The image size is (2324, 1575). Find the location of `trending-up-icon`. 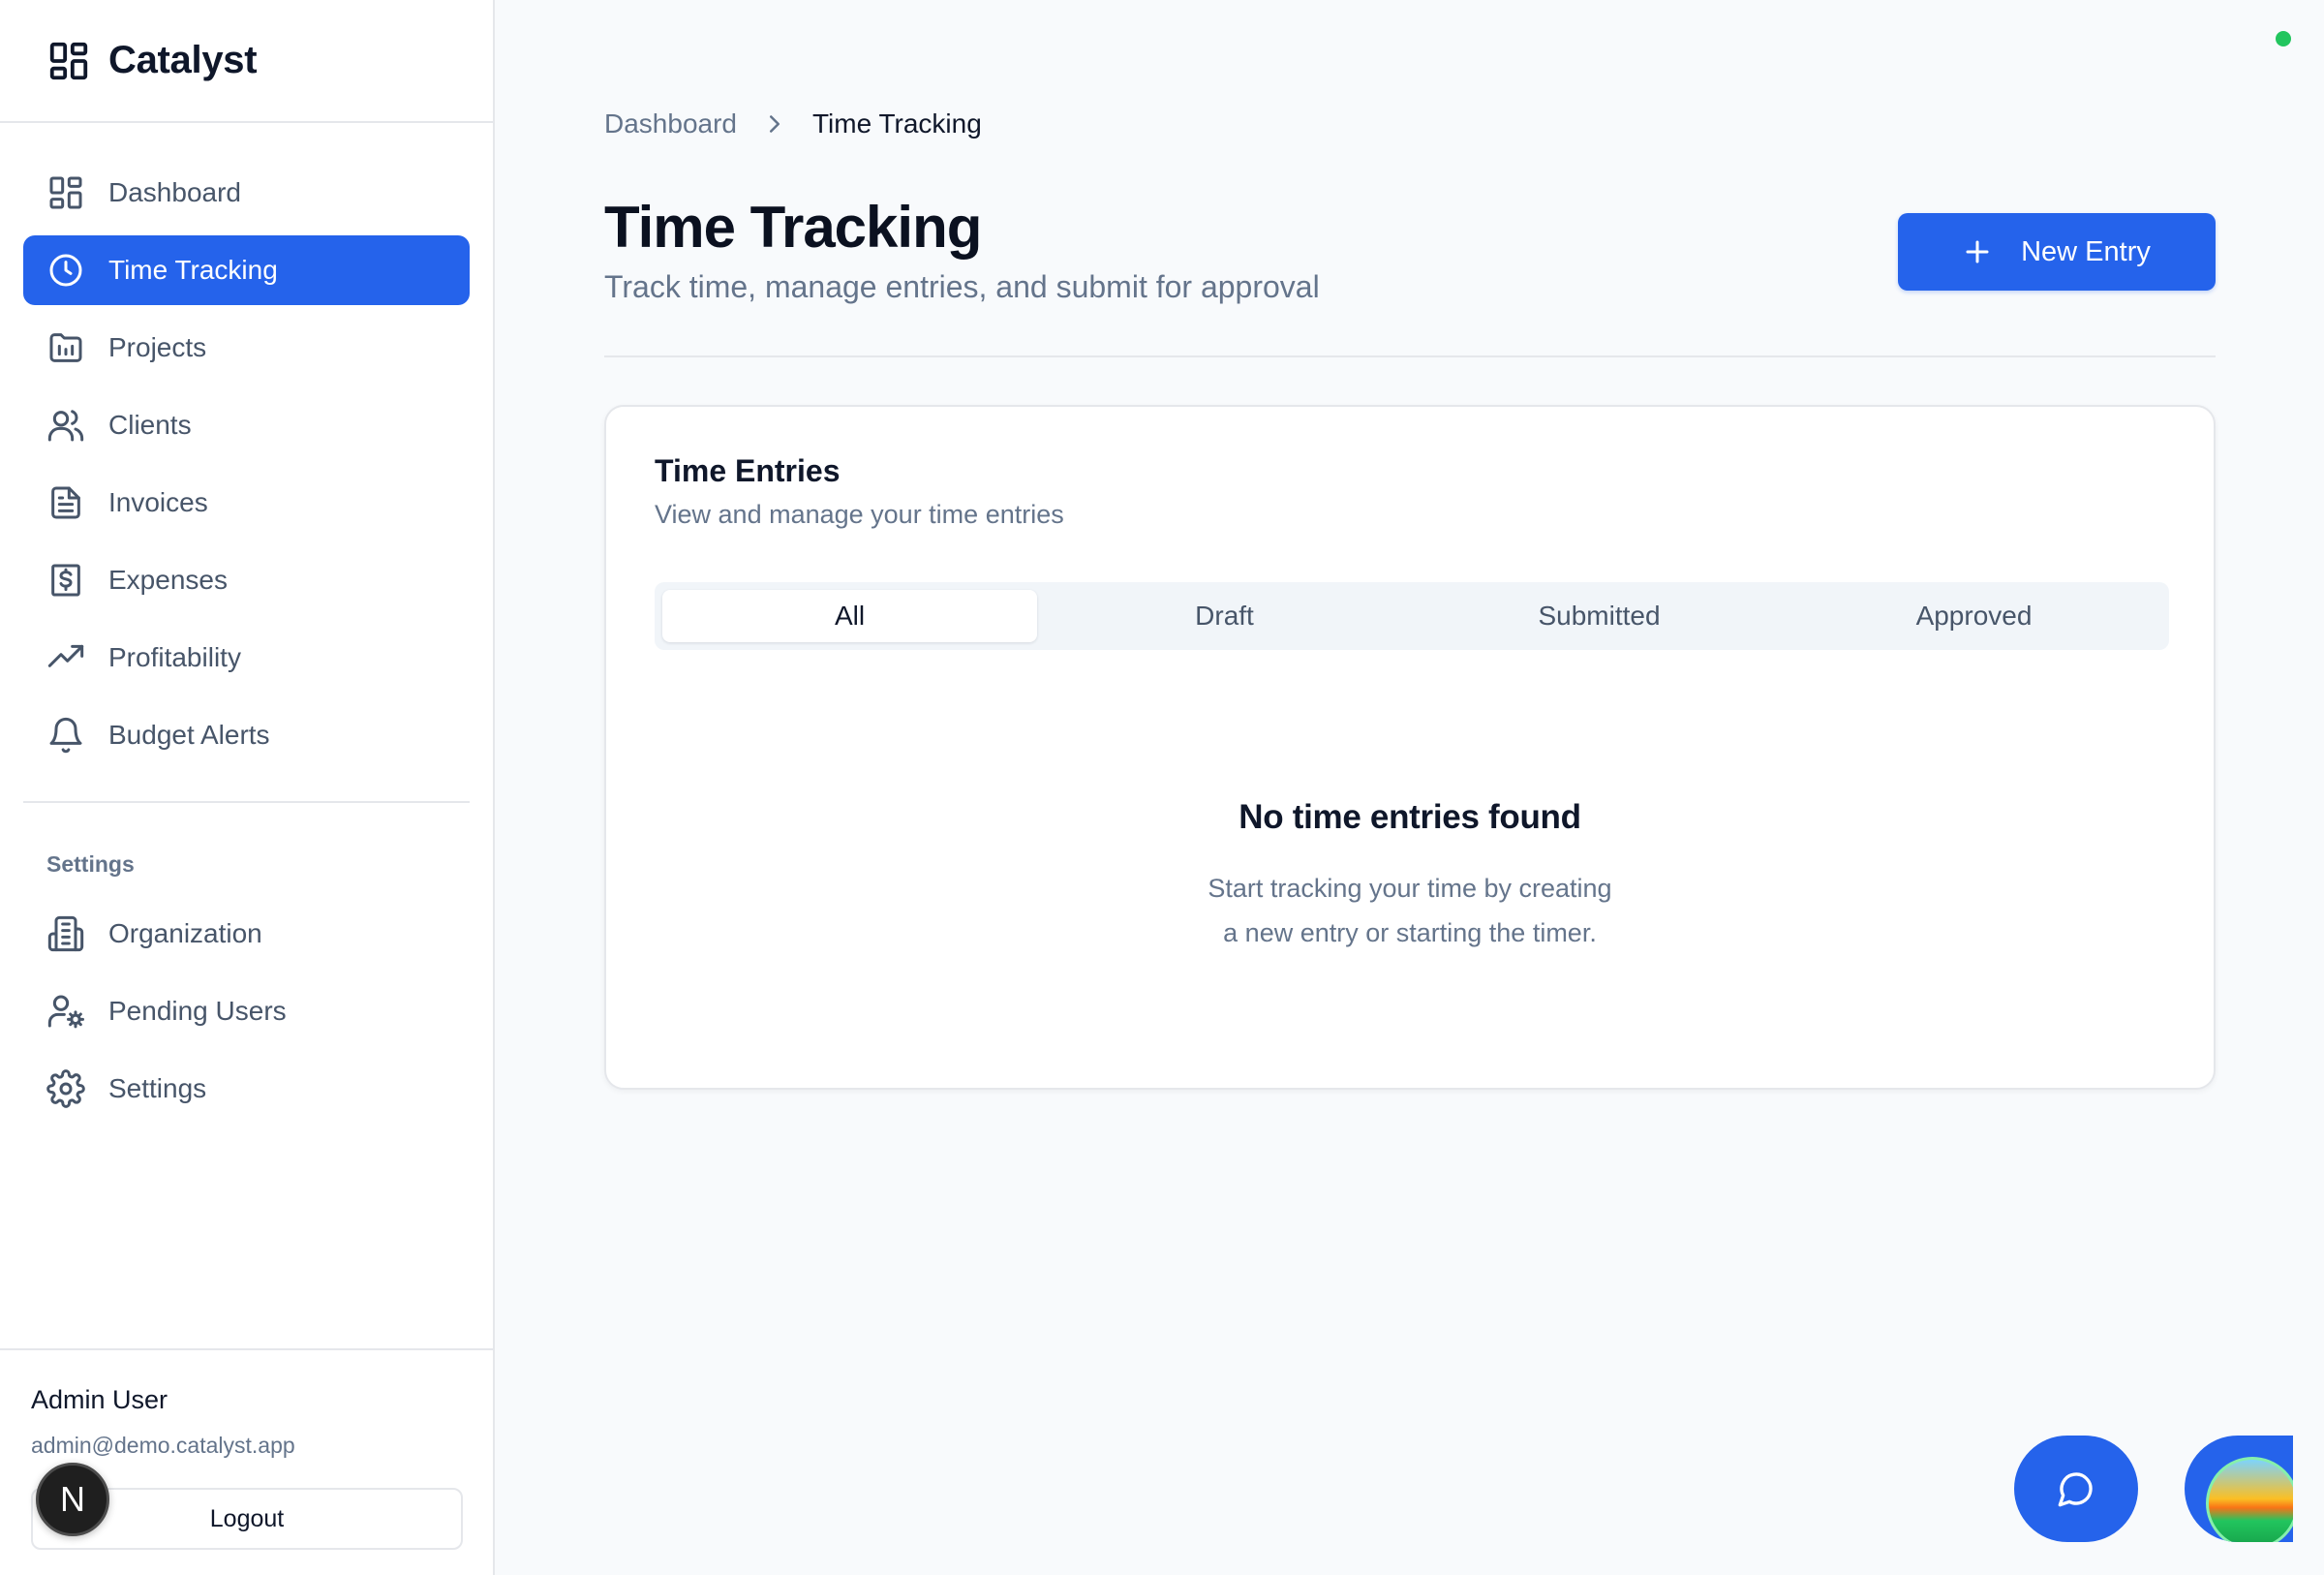

trending-up-icon is located at coordinates (65, 655).